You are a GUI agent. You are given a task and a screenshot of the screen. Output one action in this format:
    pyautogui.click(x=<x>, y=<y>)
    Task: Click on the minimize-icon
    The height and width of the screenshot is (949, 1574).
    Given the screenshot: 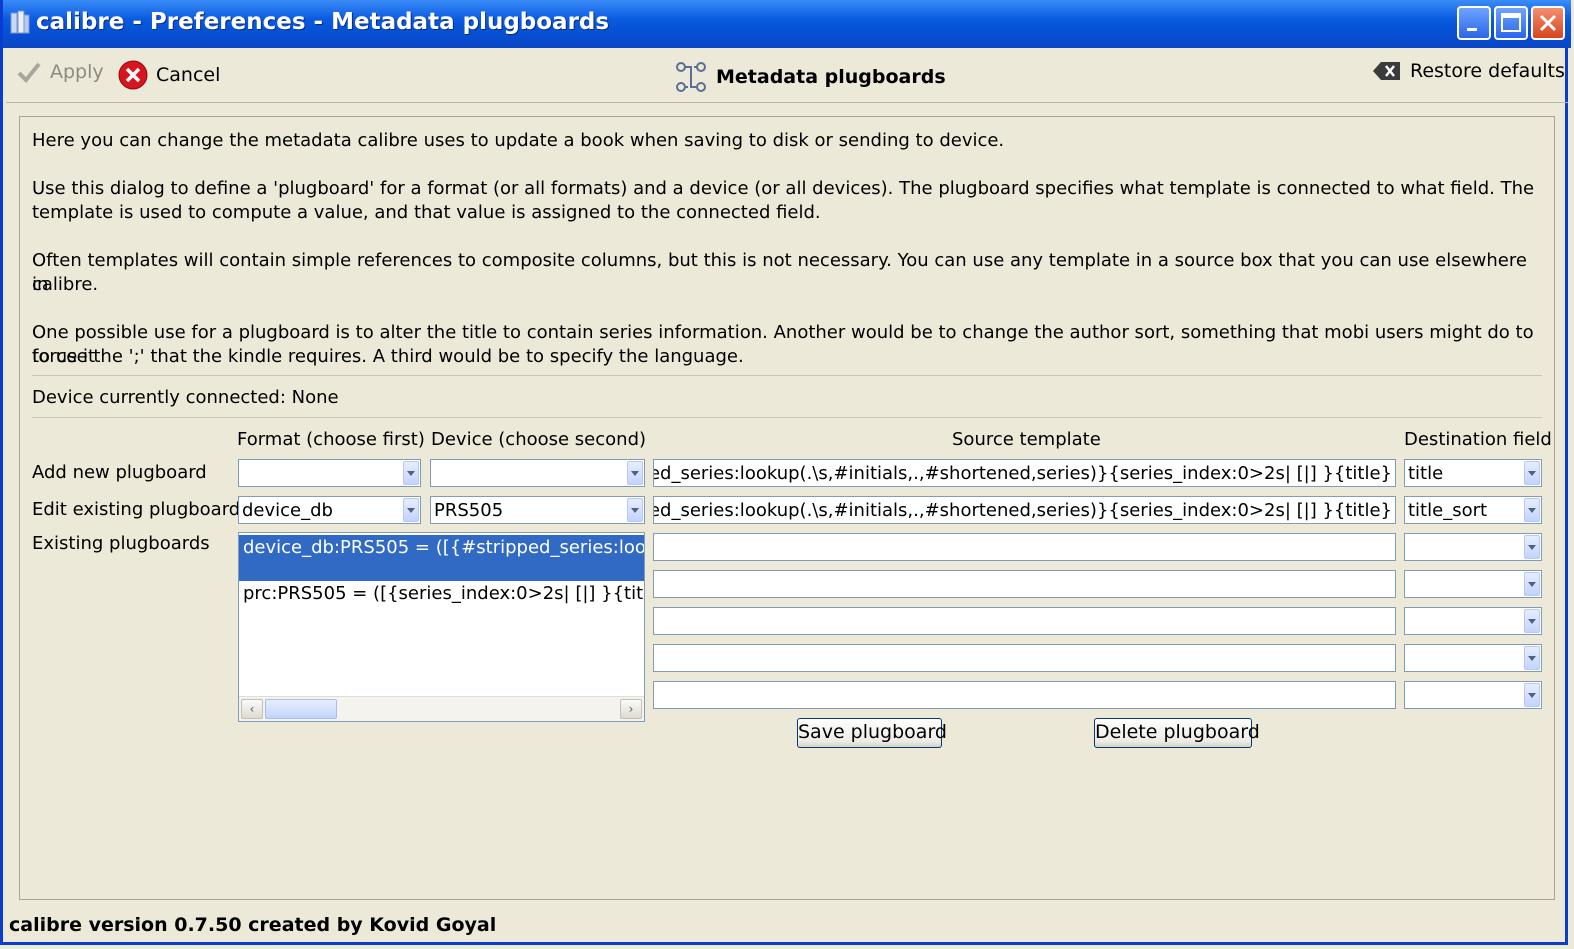 What is the action you would take?
    pyautogui.click(x=1472, y=29)
    